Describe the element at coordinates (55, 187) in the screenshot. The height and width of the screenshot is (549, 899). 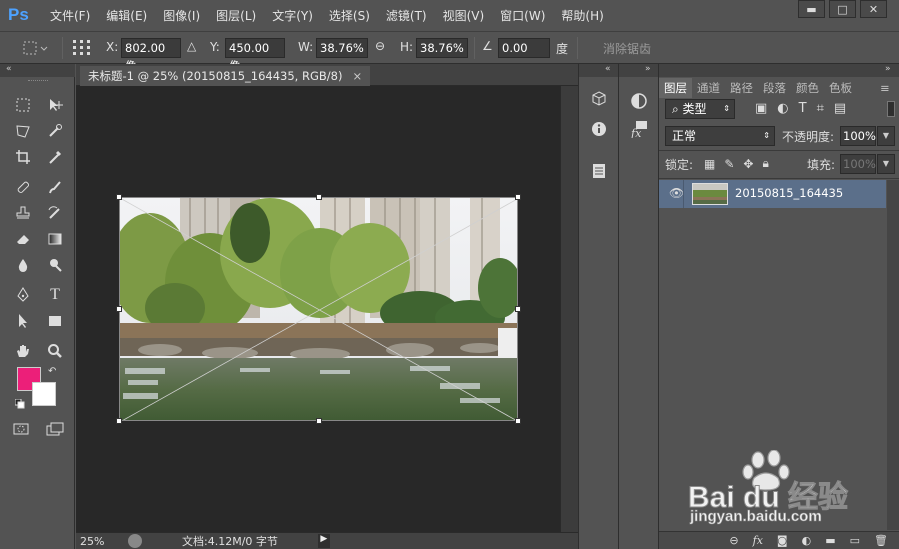
I see `brush-tool-icon` at that location.